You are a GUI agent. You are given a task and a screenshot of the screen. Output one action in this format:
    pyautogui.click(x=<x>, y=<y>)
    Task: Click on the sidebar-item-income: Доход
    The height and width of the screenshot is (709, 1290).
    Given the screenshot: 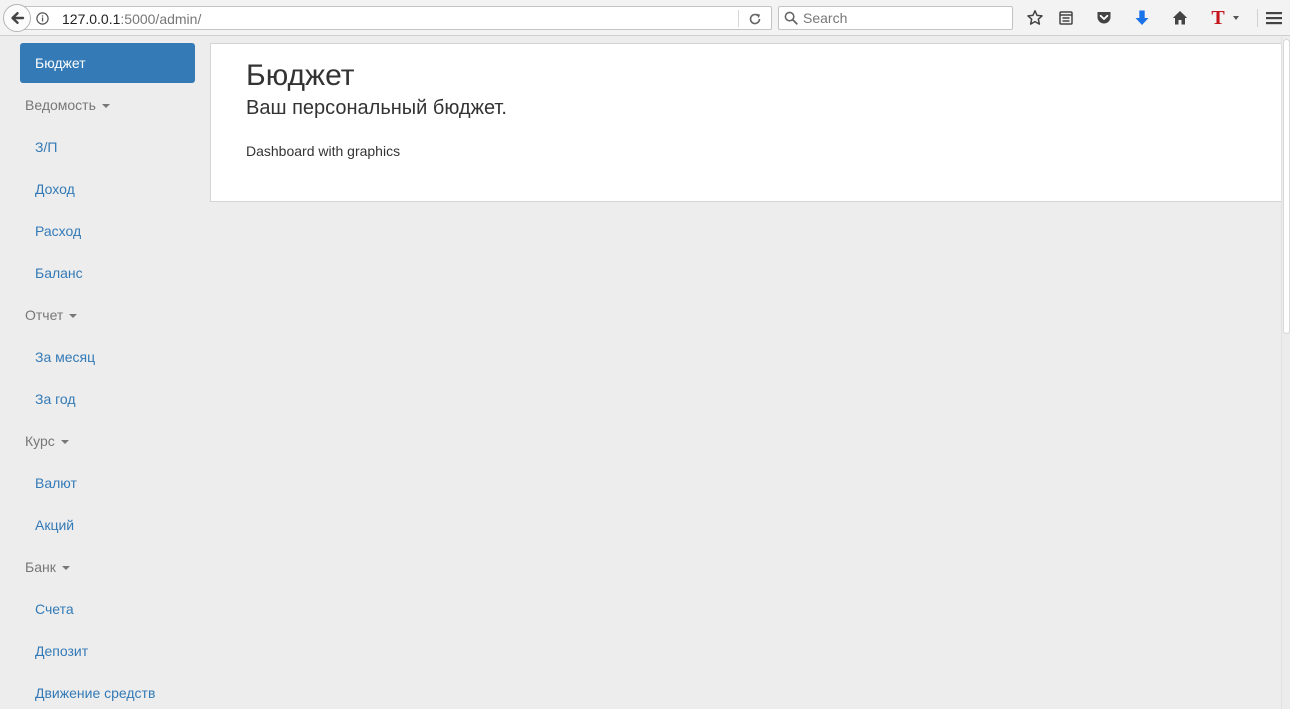 What is the action you would take?
    pyautogui.click(x=107, y=189)
    